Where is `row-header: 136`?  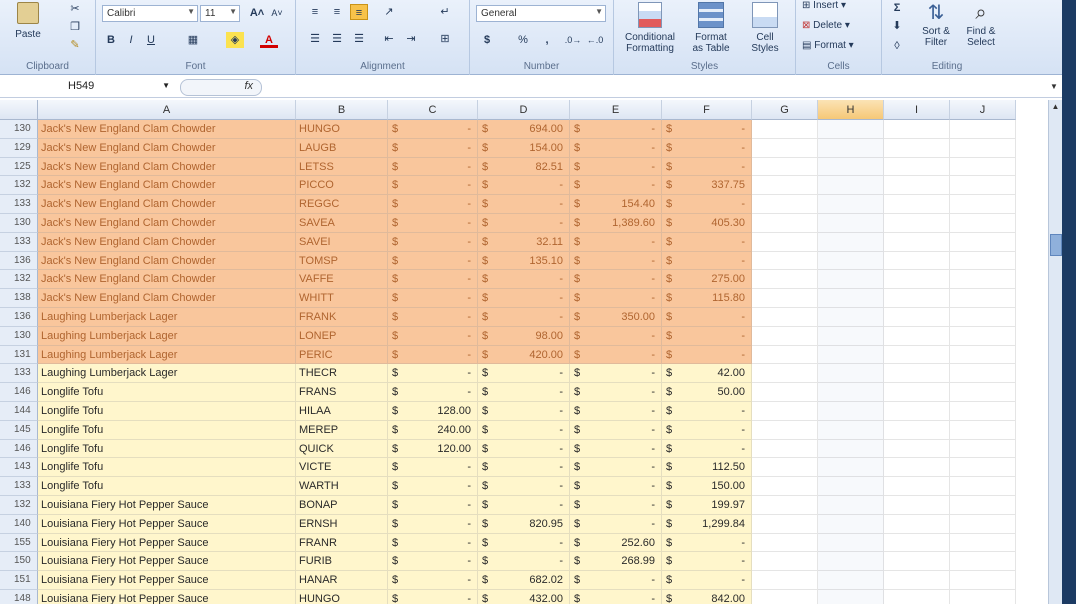
row-header: 136 is located at coordinates (19, 317).